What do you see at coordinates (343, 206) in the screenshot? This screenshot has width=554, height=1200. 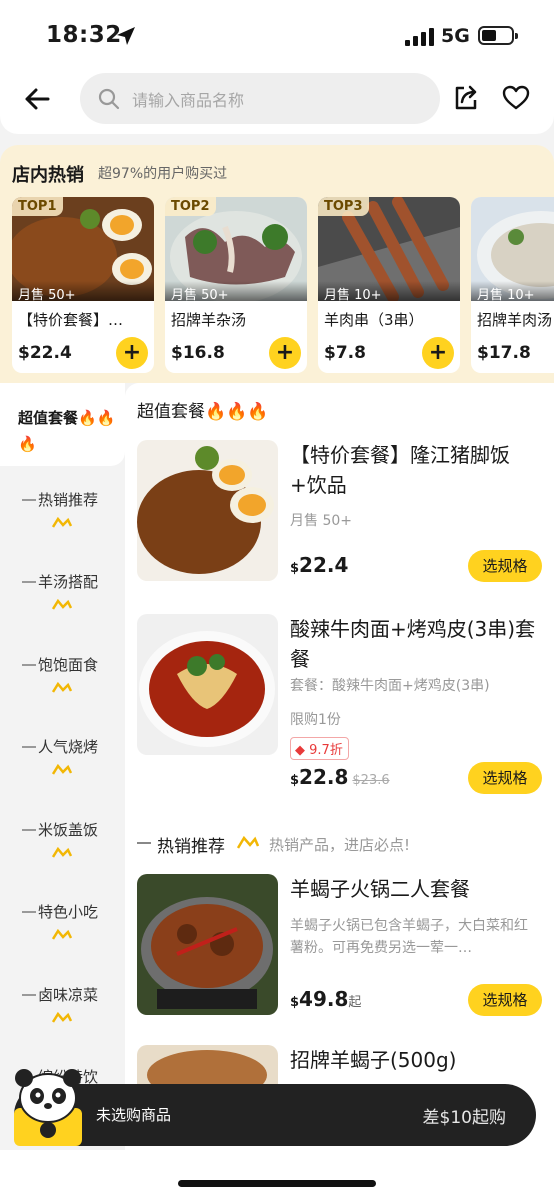 I see `rank-badge: TOP3` at bounding box center [343, 206].